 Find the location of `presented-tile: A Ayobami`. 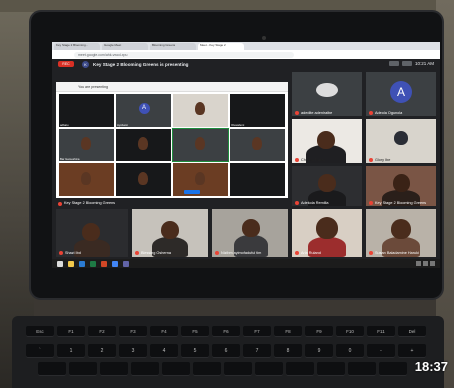

presented-tile: A Ayobami is located at coordinates (143, 110).